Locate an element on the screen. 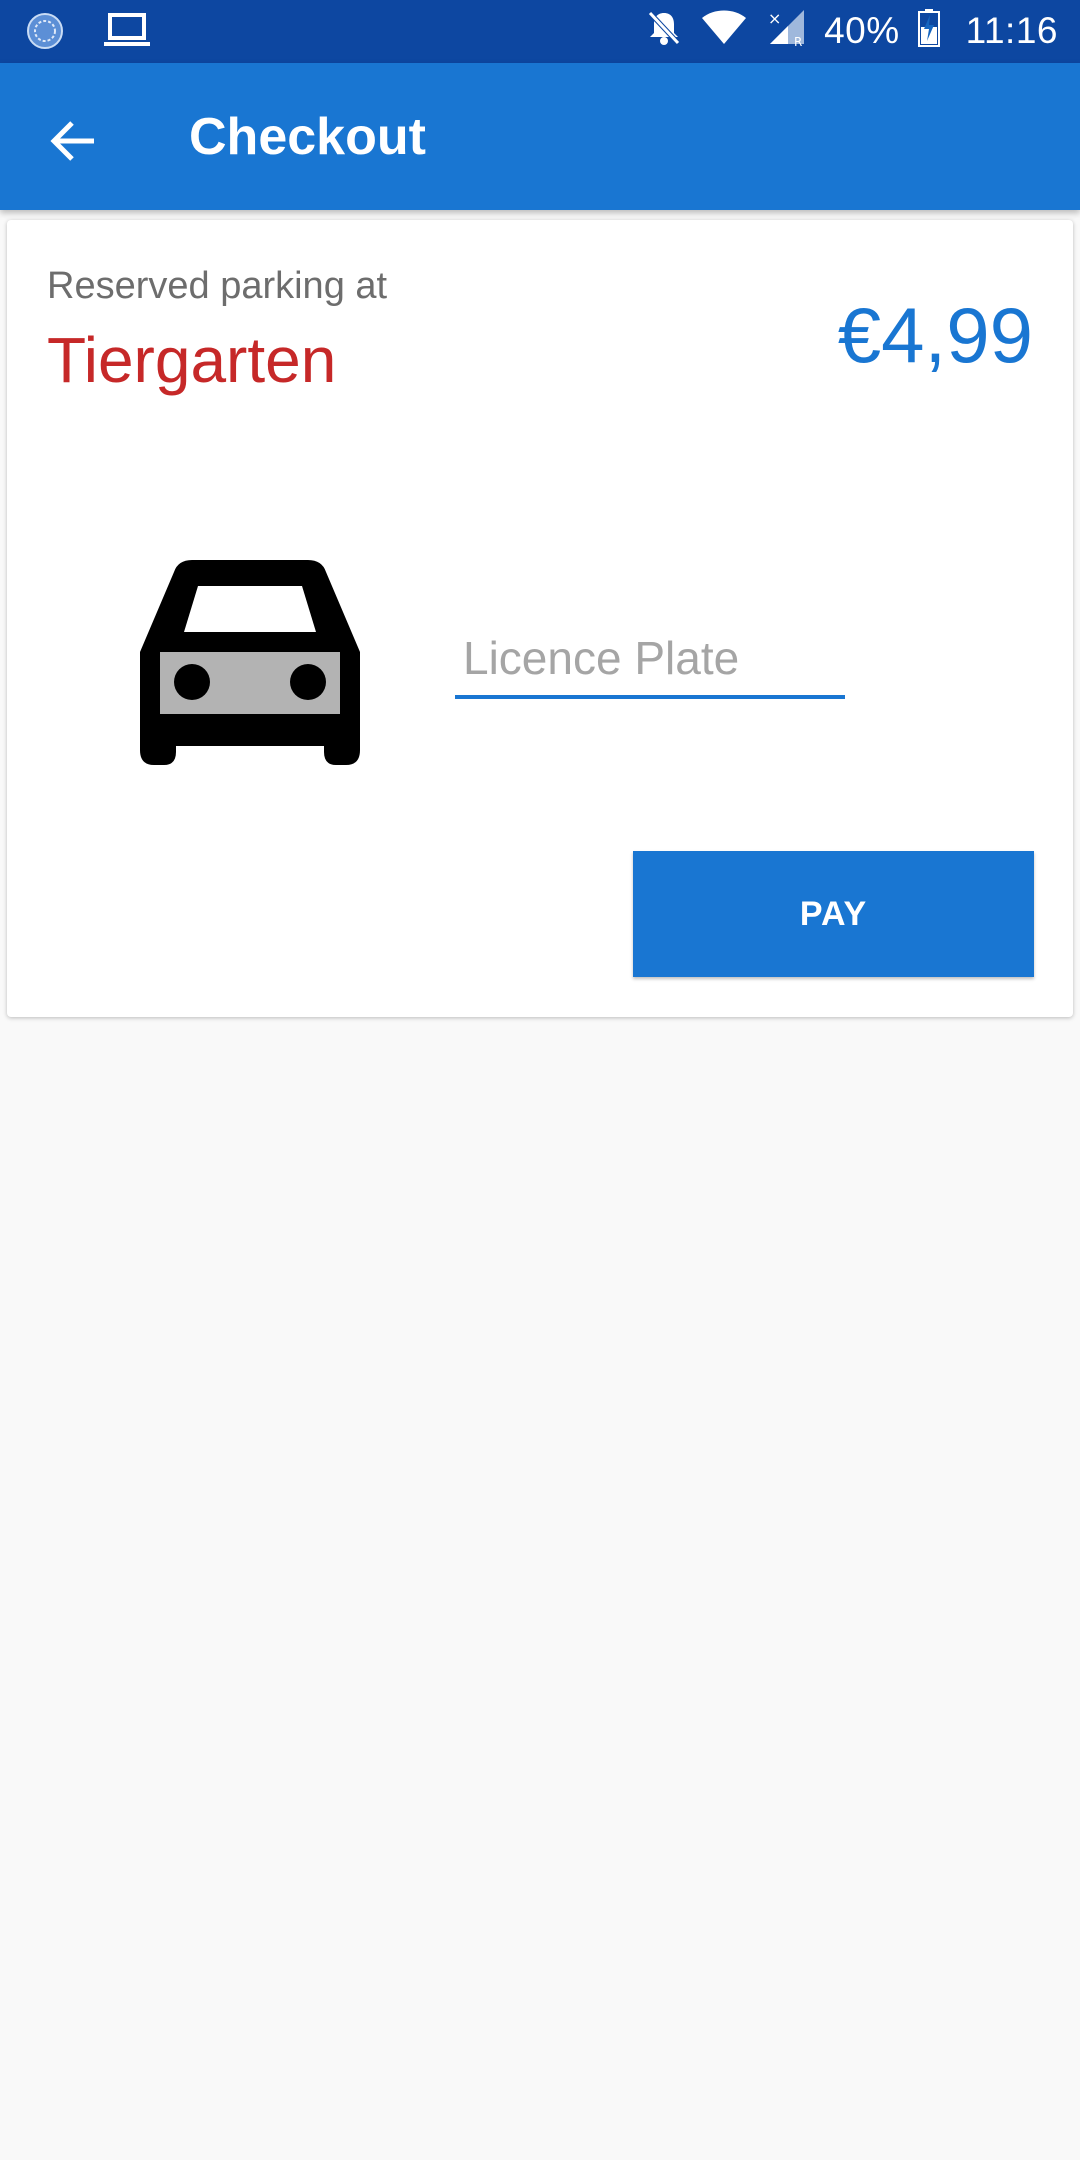  arrow-back-icon is located at coordinates (74, 143).